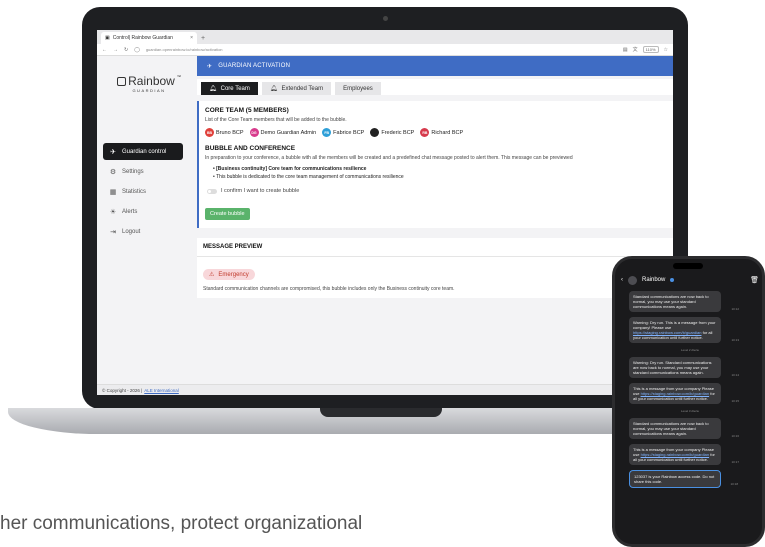 This screenshot has width=765, height=547. What do you see at coordinates (131, 231) in the screenshot?
I see `sidebar-item-label: Logout` at bounding box center [131, 231].